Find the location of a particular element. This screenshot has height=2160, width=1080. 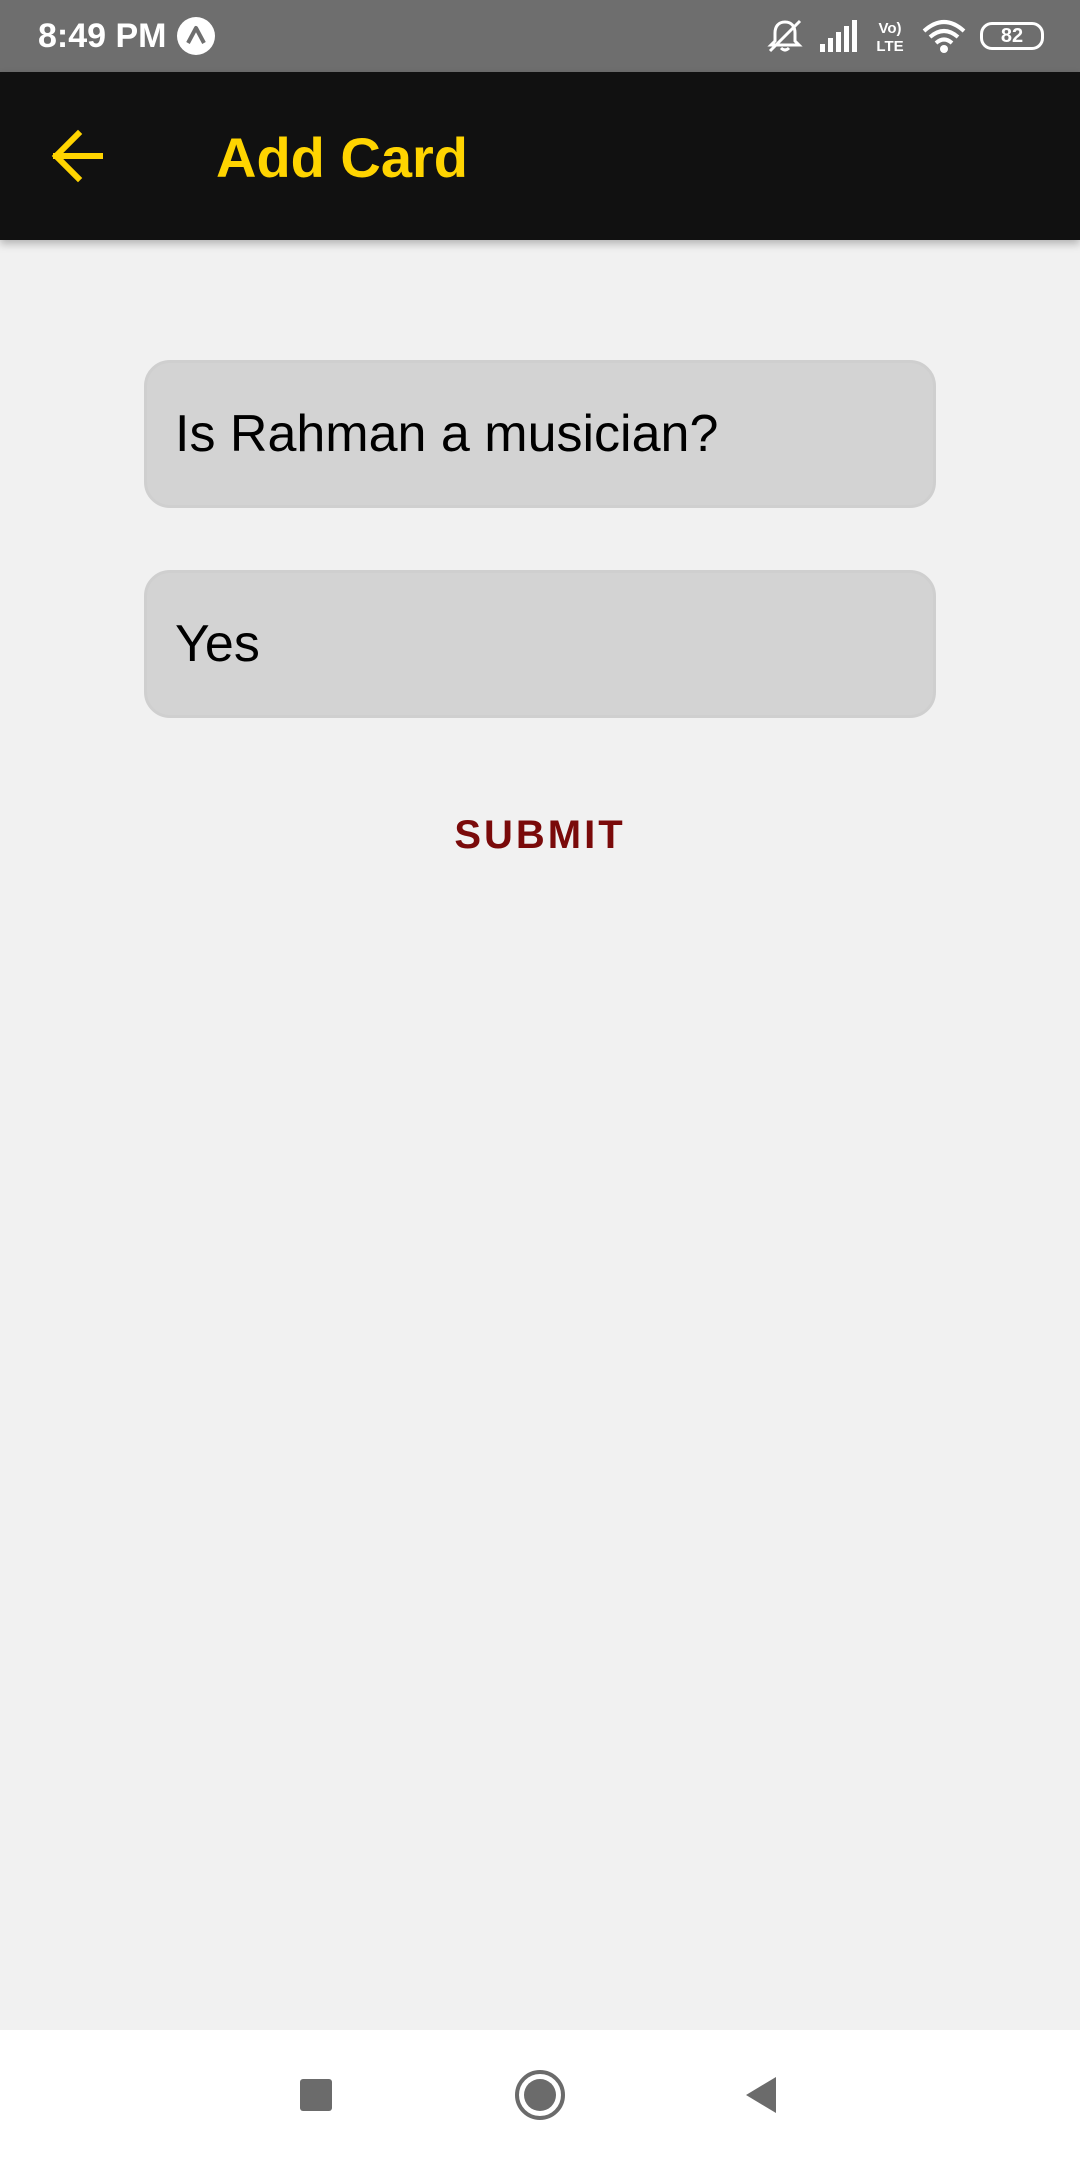

system-nav-bar is located at coordinates (540, 2095).